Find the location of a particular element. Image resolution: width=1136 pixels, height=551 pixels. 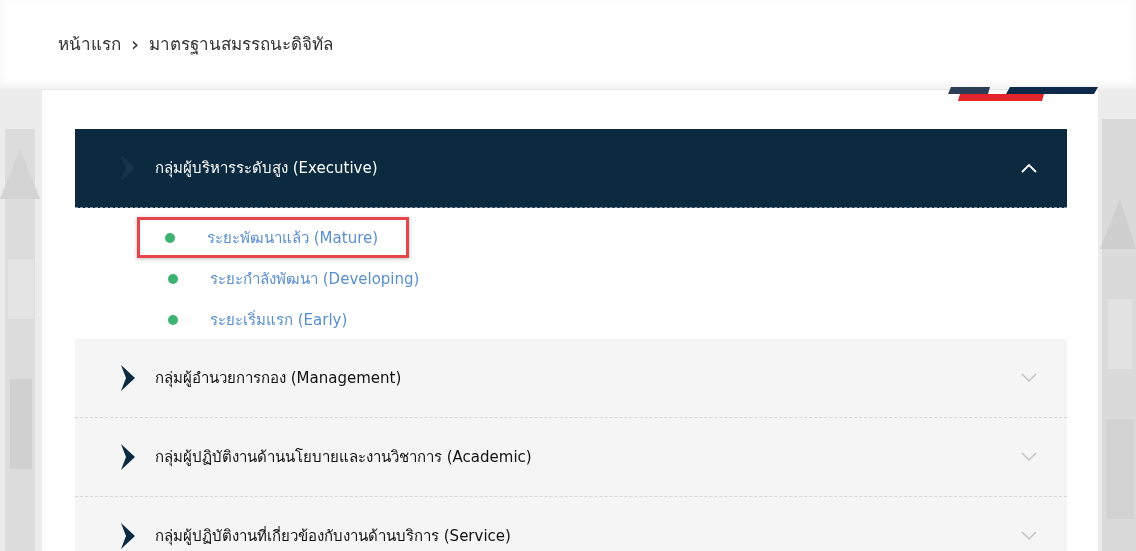

accordion-header: กลุ่มผู้บริหารระดับสูง (Executive) is located at coordinates (571, 168).